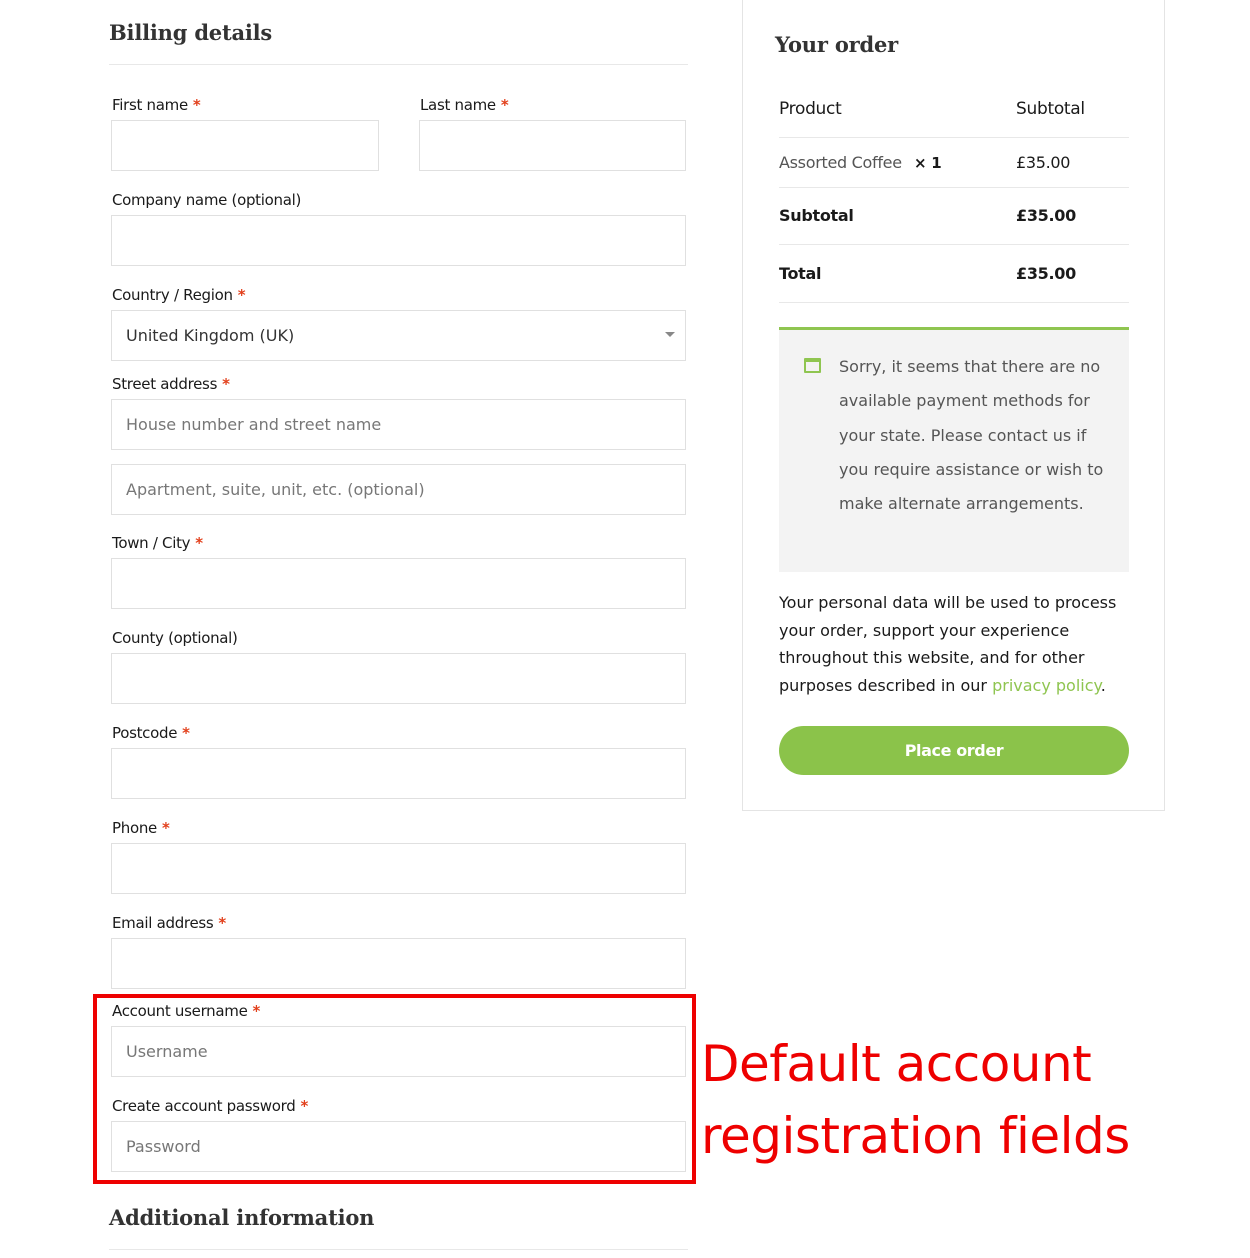 The image size is (1250, 1258). What do you see at coordinates (810, 109) in the screenshot?
I see `order-col-product: Product` at bounding box center [810, 109].